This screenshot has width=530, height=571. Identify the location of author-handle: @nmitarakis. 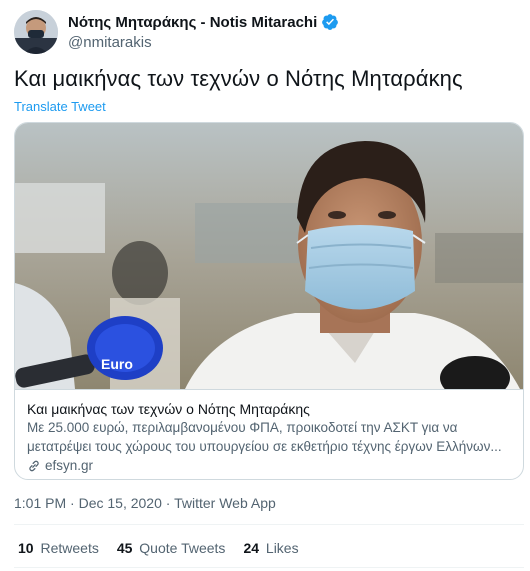
(203, 42).